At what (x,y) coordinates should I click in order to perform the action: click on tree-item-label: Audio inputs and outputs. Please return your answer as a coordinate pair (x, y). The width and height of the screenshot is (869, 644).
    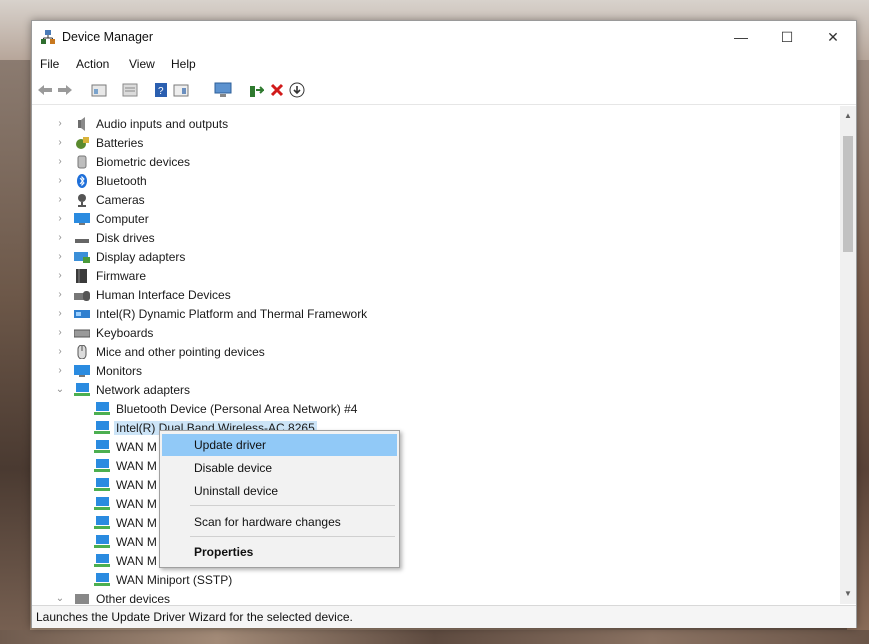
    Looking at the image, I should click on (162, 123).